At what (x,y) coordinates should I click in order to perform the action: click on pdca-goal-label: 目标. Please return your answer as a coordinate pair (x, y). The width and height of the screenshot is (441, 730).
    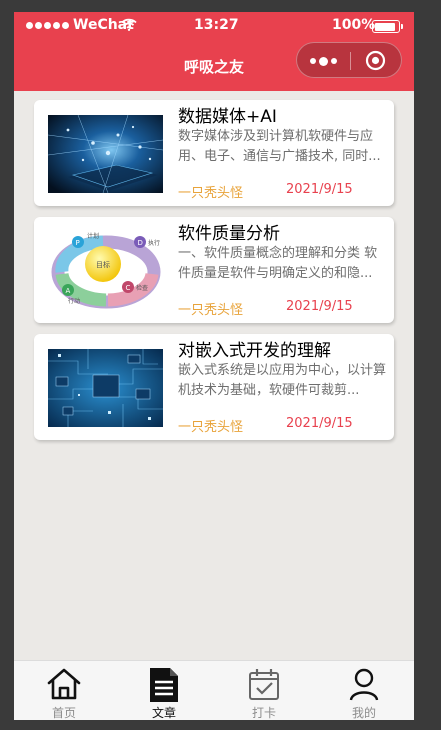
    Looking at the image, I should click on (103, 264).